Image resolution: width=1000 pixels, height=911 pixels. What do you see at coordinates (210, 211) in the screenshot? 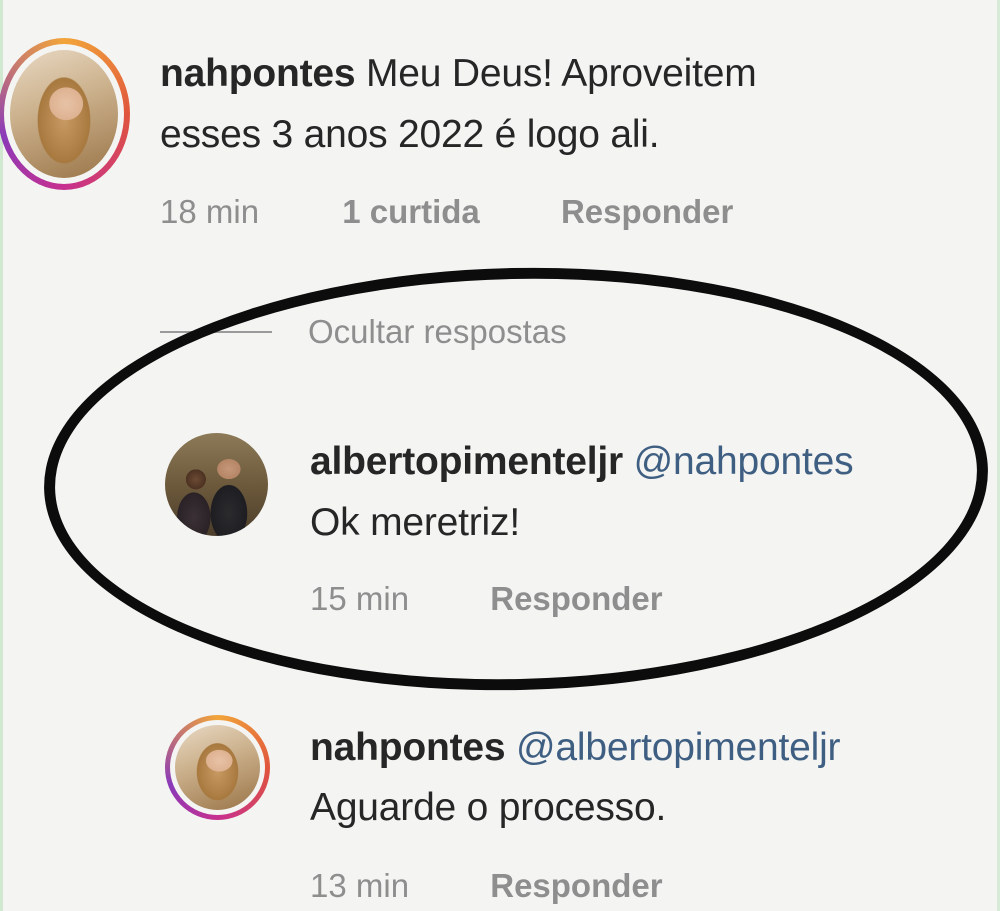
I see `comment-time: 18 min` at bounding box center [210, 211].